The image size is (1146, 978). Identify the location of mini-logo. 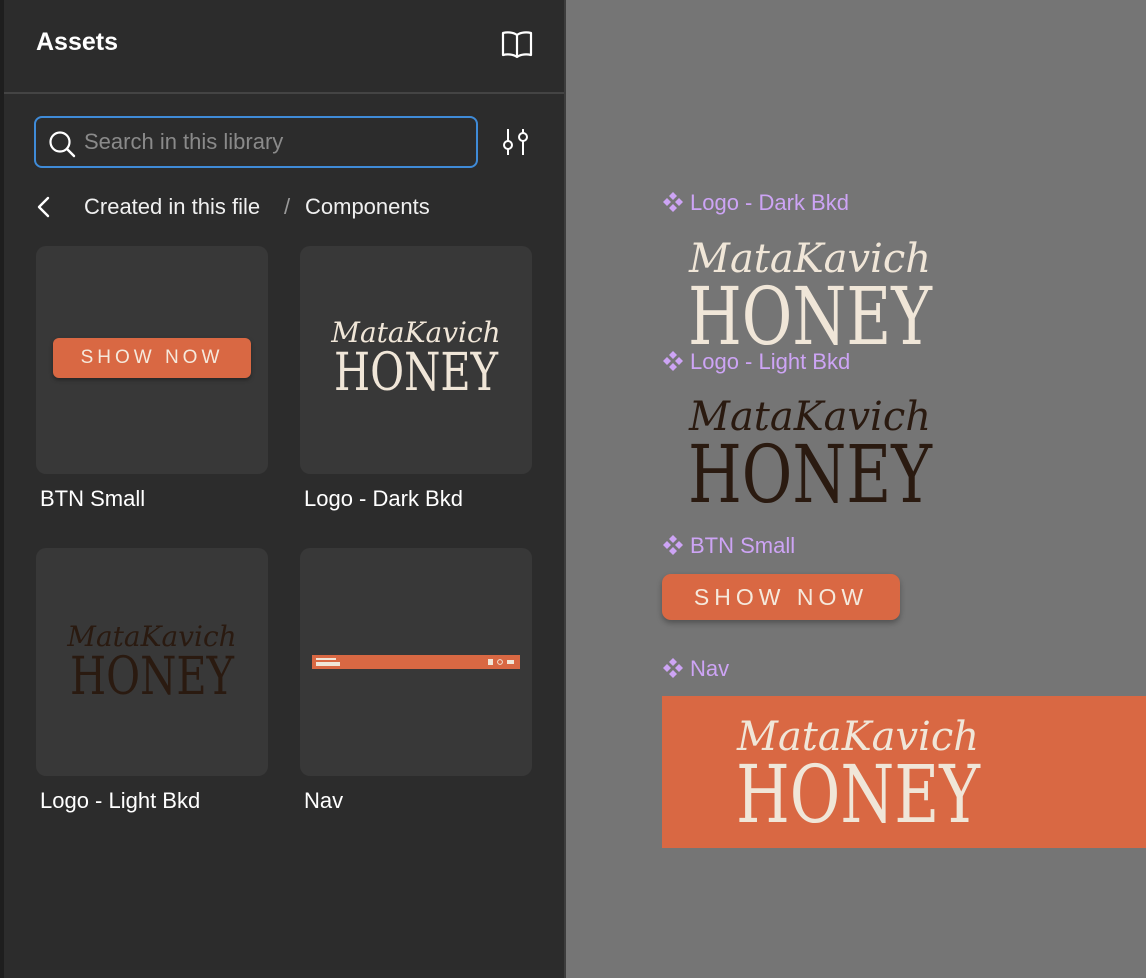
(328, 662).